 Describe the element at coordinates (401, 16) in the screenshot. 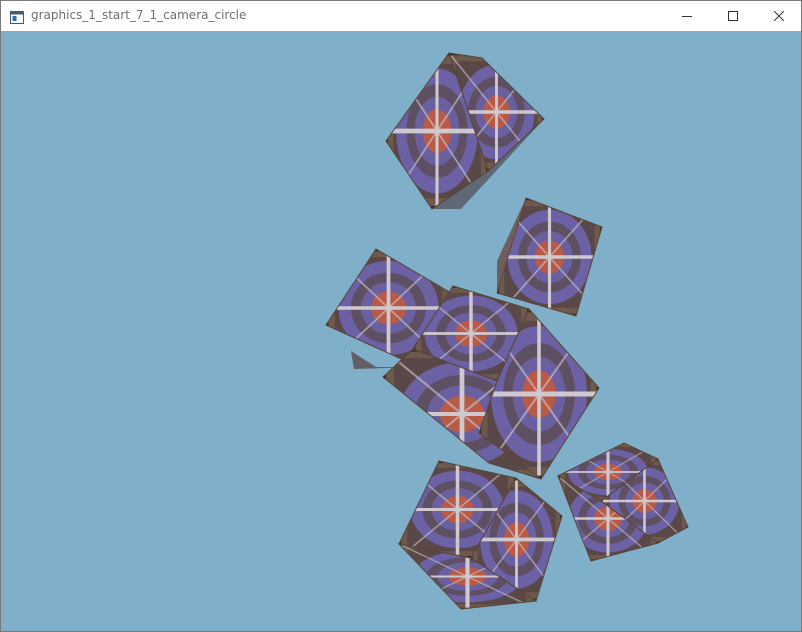

I see `title-bar: graphics_1_start_7_1_camera_circle` at that location.